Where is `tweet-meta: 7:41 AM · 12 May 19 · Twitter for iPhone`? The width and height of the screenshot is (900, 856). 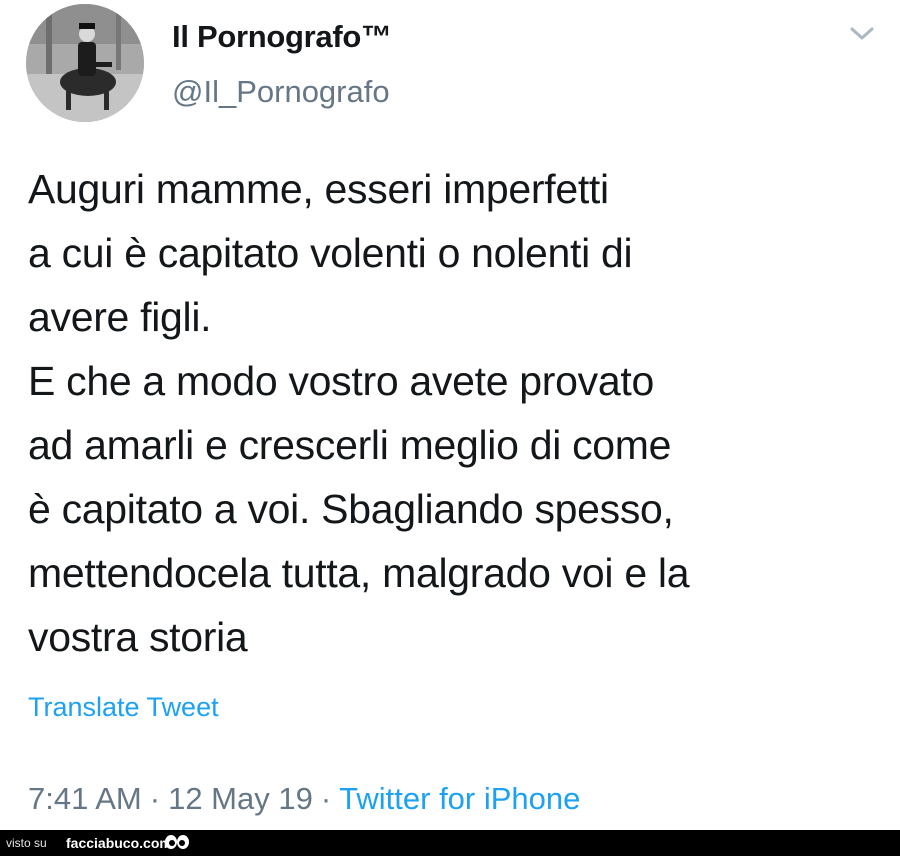
tweet-meta: 7:41 AM · 12 May 19 · Twitter for iPhone is located at coordinates (304, 799).